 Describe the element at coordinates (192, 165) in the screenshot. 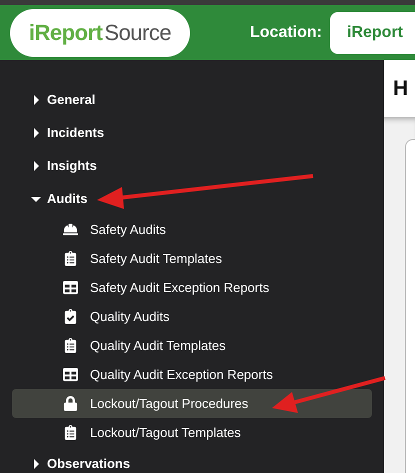

I see `sidebar-group: Insights` at that location.